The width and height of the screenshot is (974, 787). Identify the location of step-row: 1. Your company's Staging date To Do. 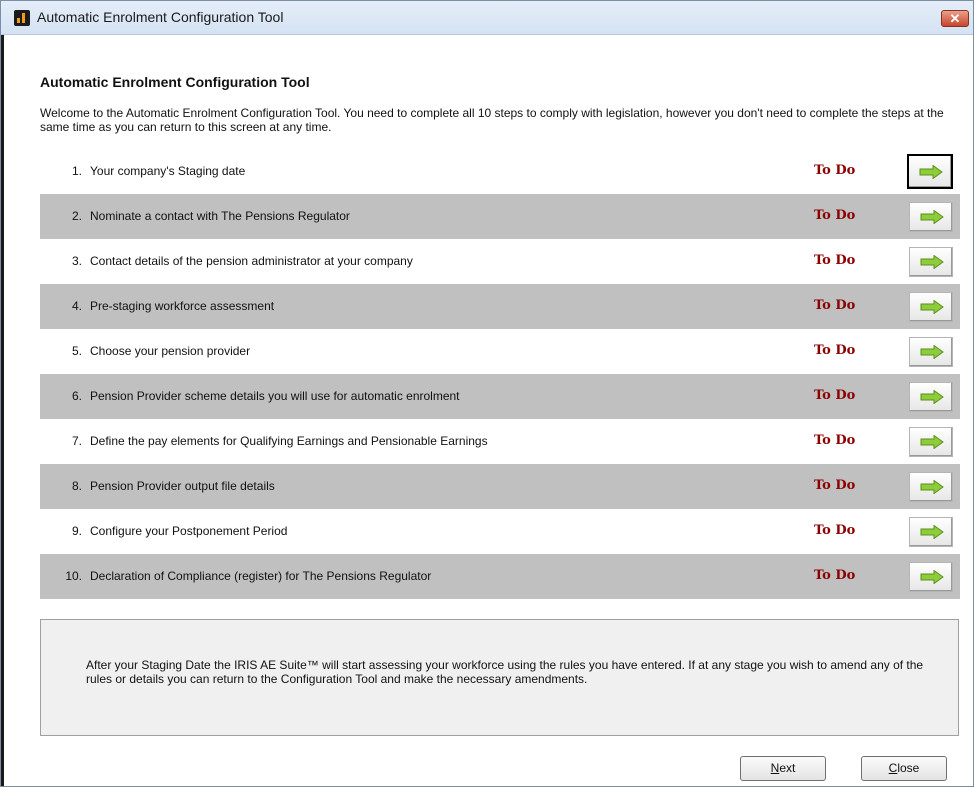
(500, 171).